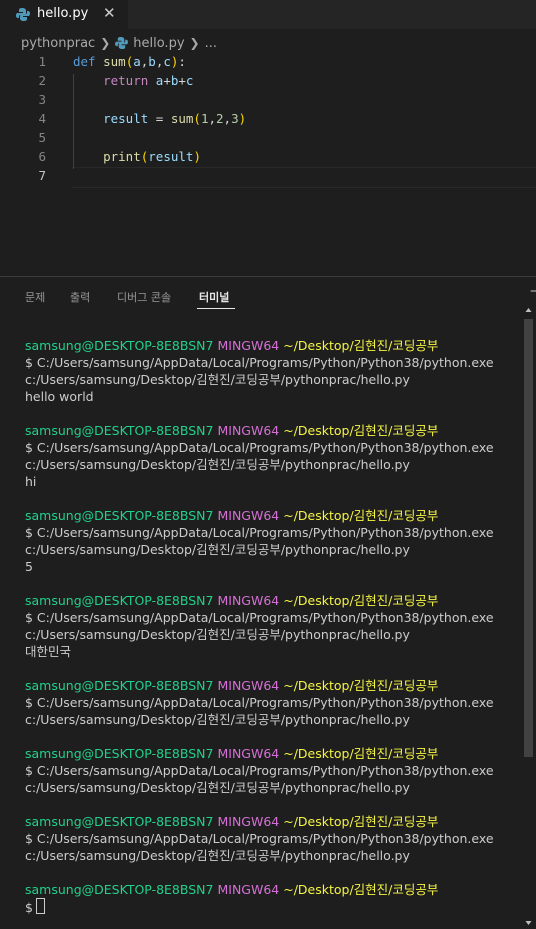 The image size is (536, 929). Describe the element at coordinates (42, 80) in the screenshot. I see `line-number: 2` at that location.